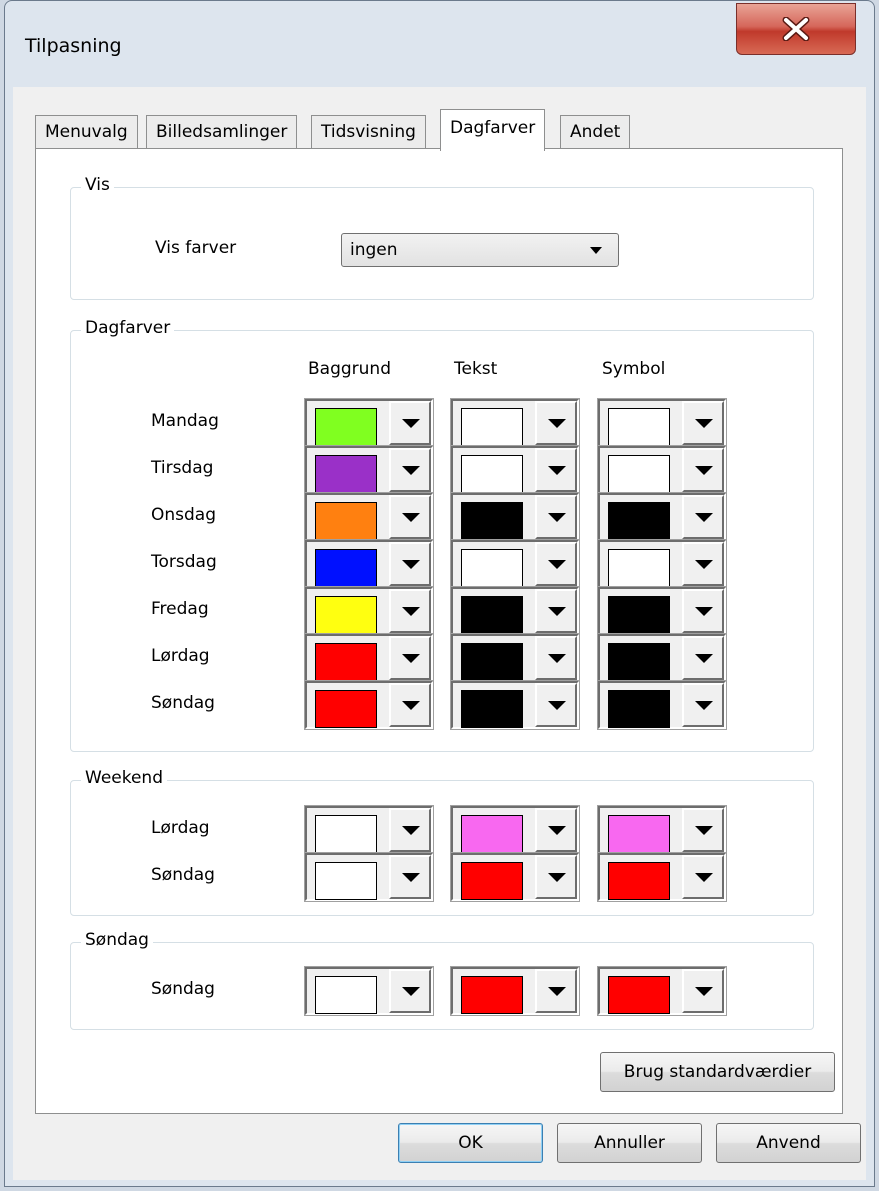 Image resolution: width=879 pixels, height=1191 pixels. I want to click on day-label-mandag: Mandag, so click(185, 421).